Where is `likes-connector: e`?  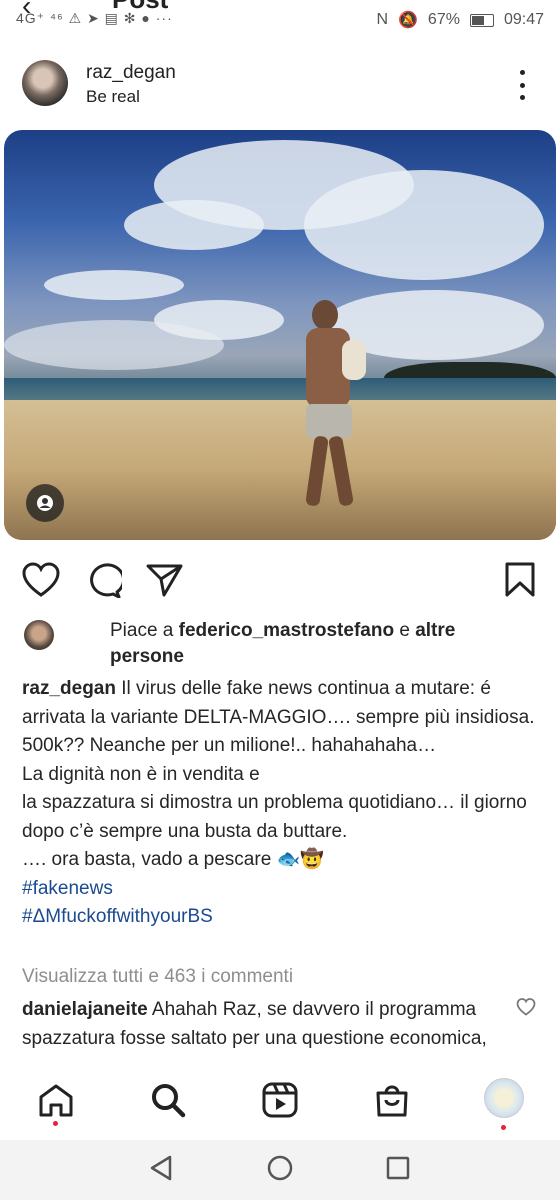 likes-connector: e is located at coordinates (405, 630).